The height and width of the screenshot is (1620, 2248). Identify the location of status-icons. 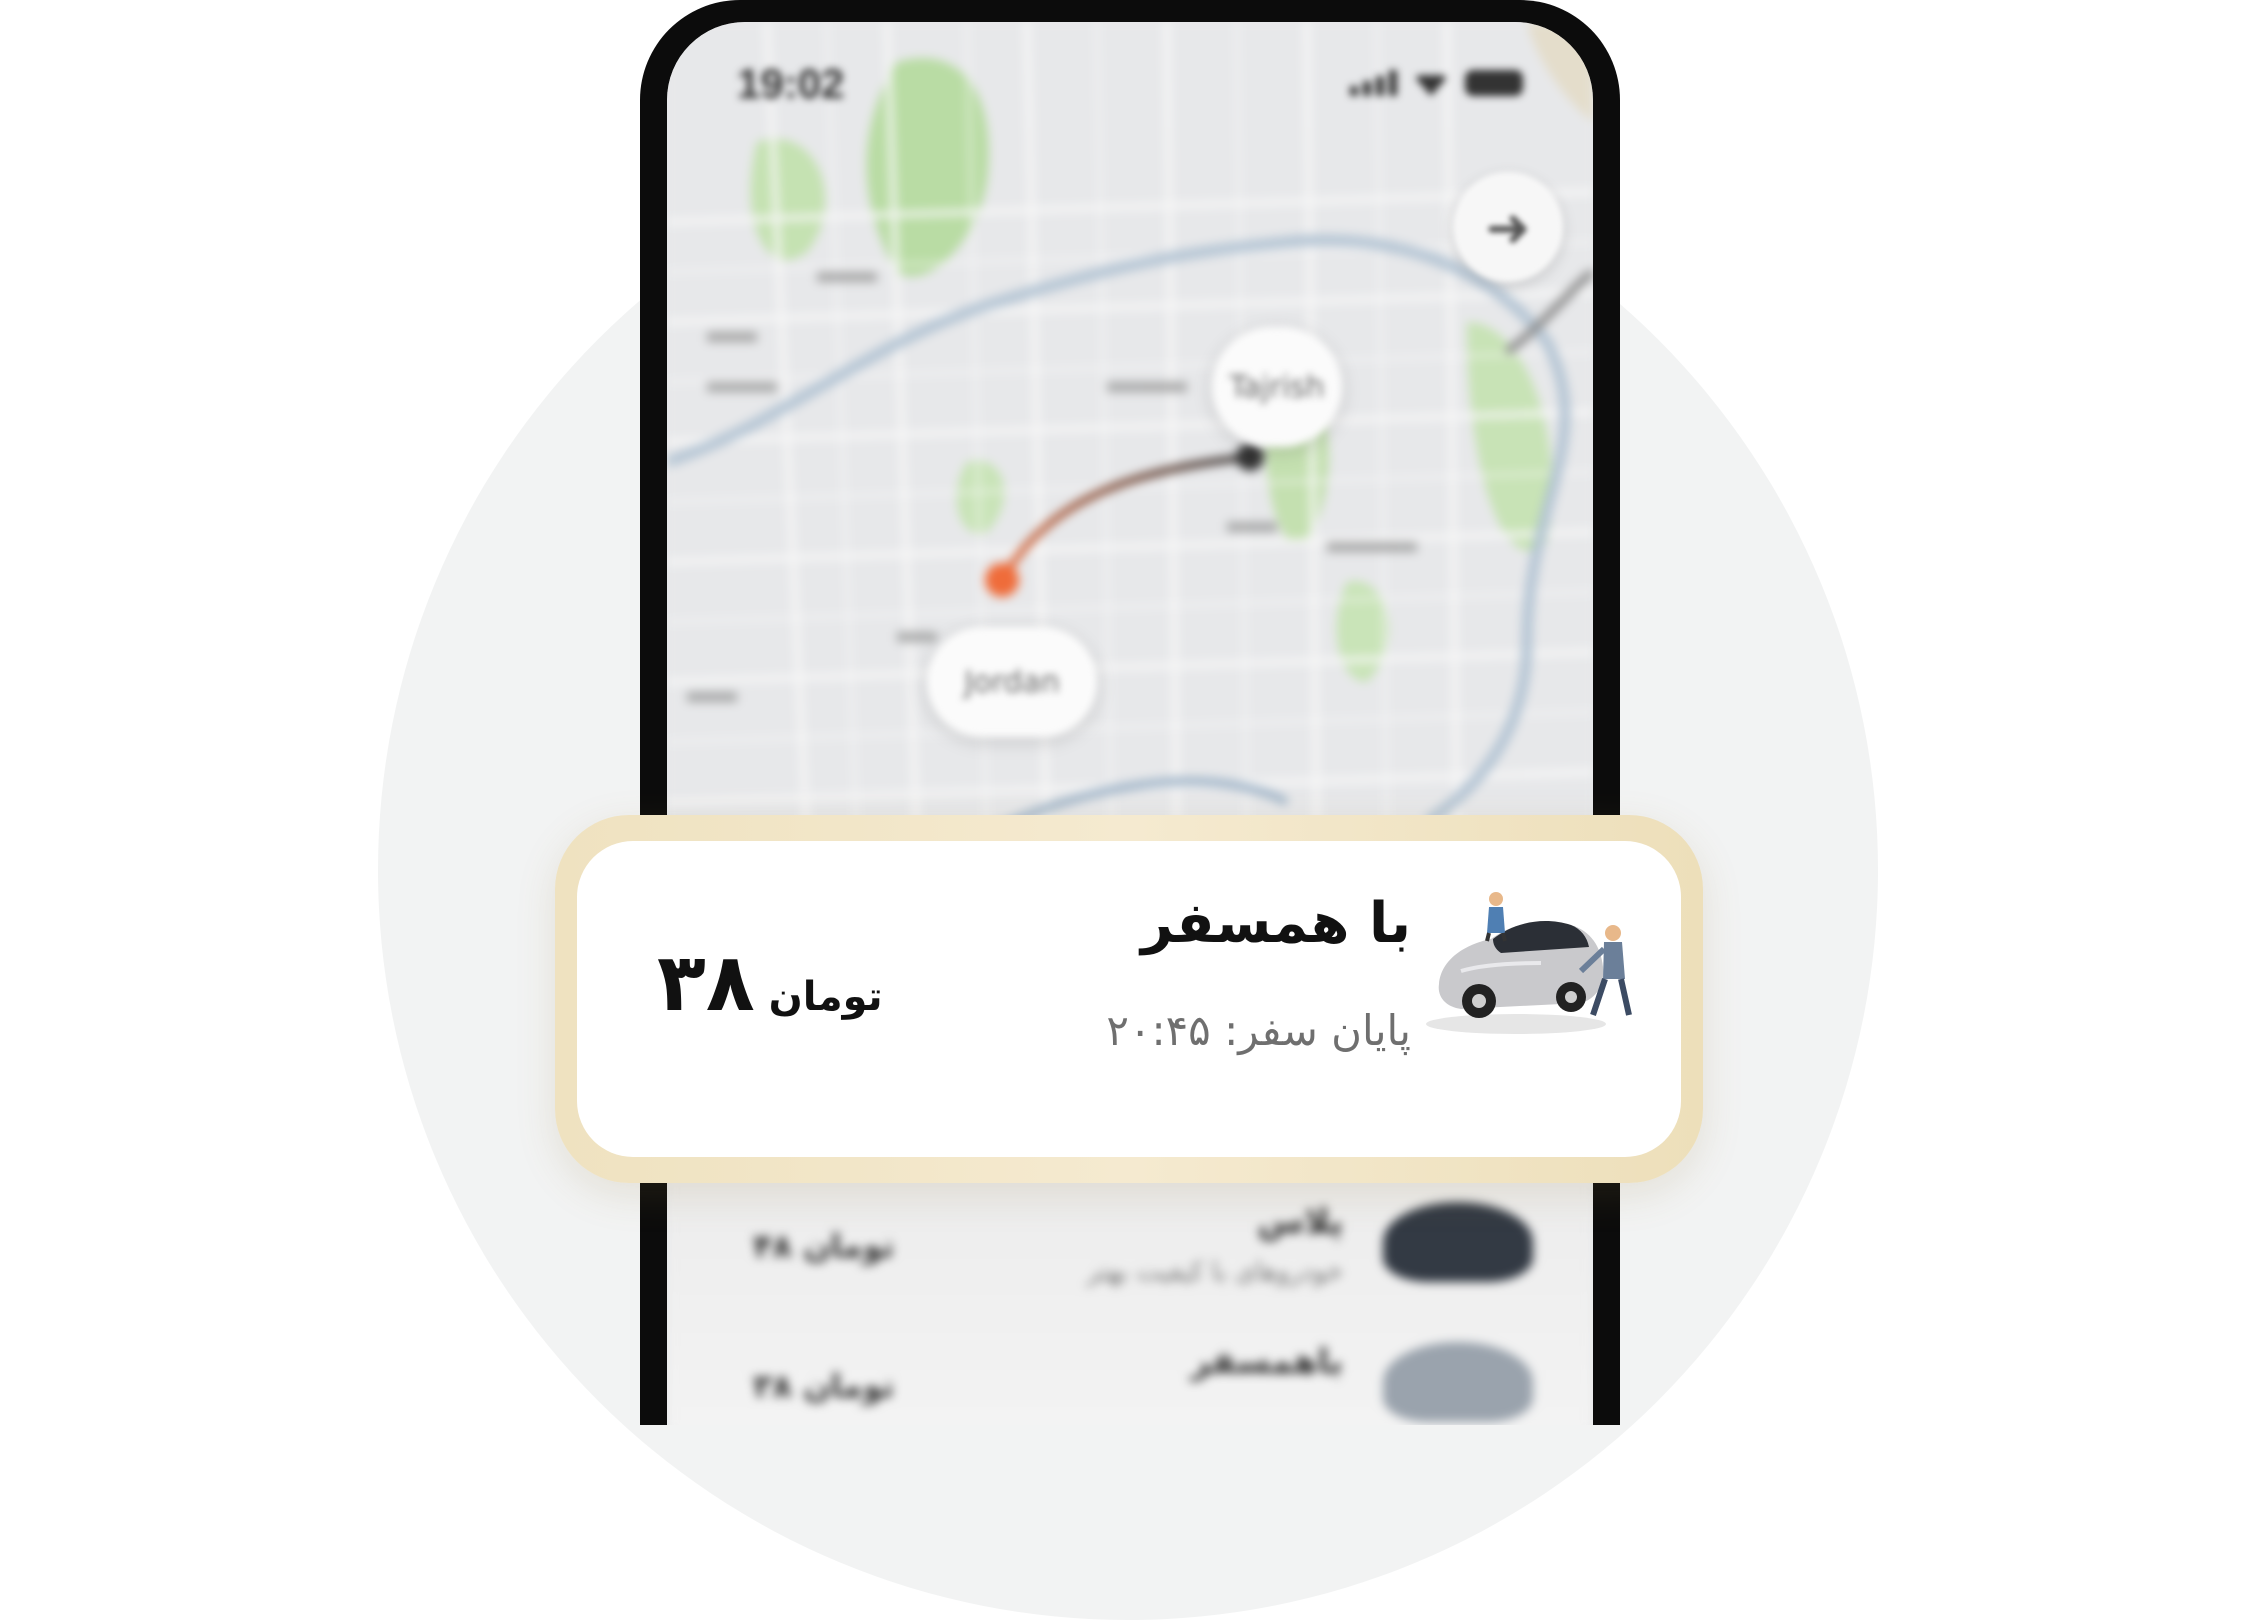
(1436, 83).